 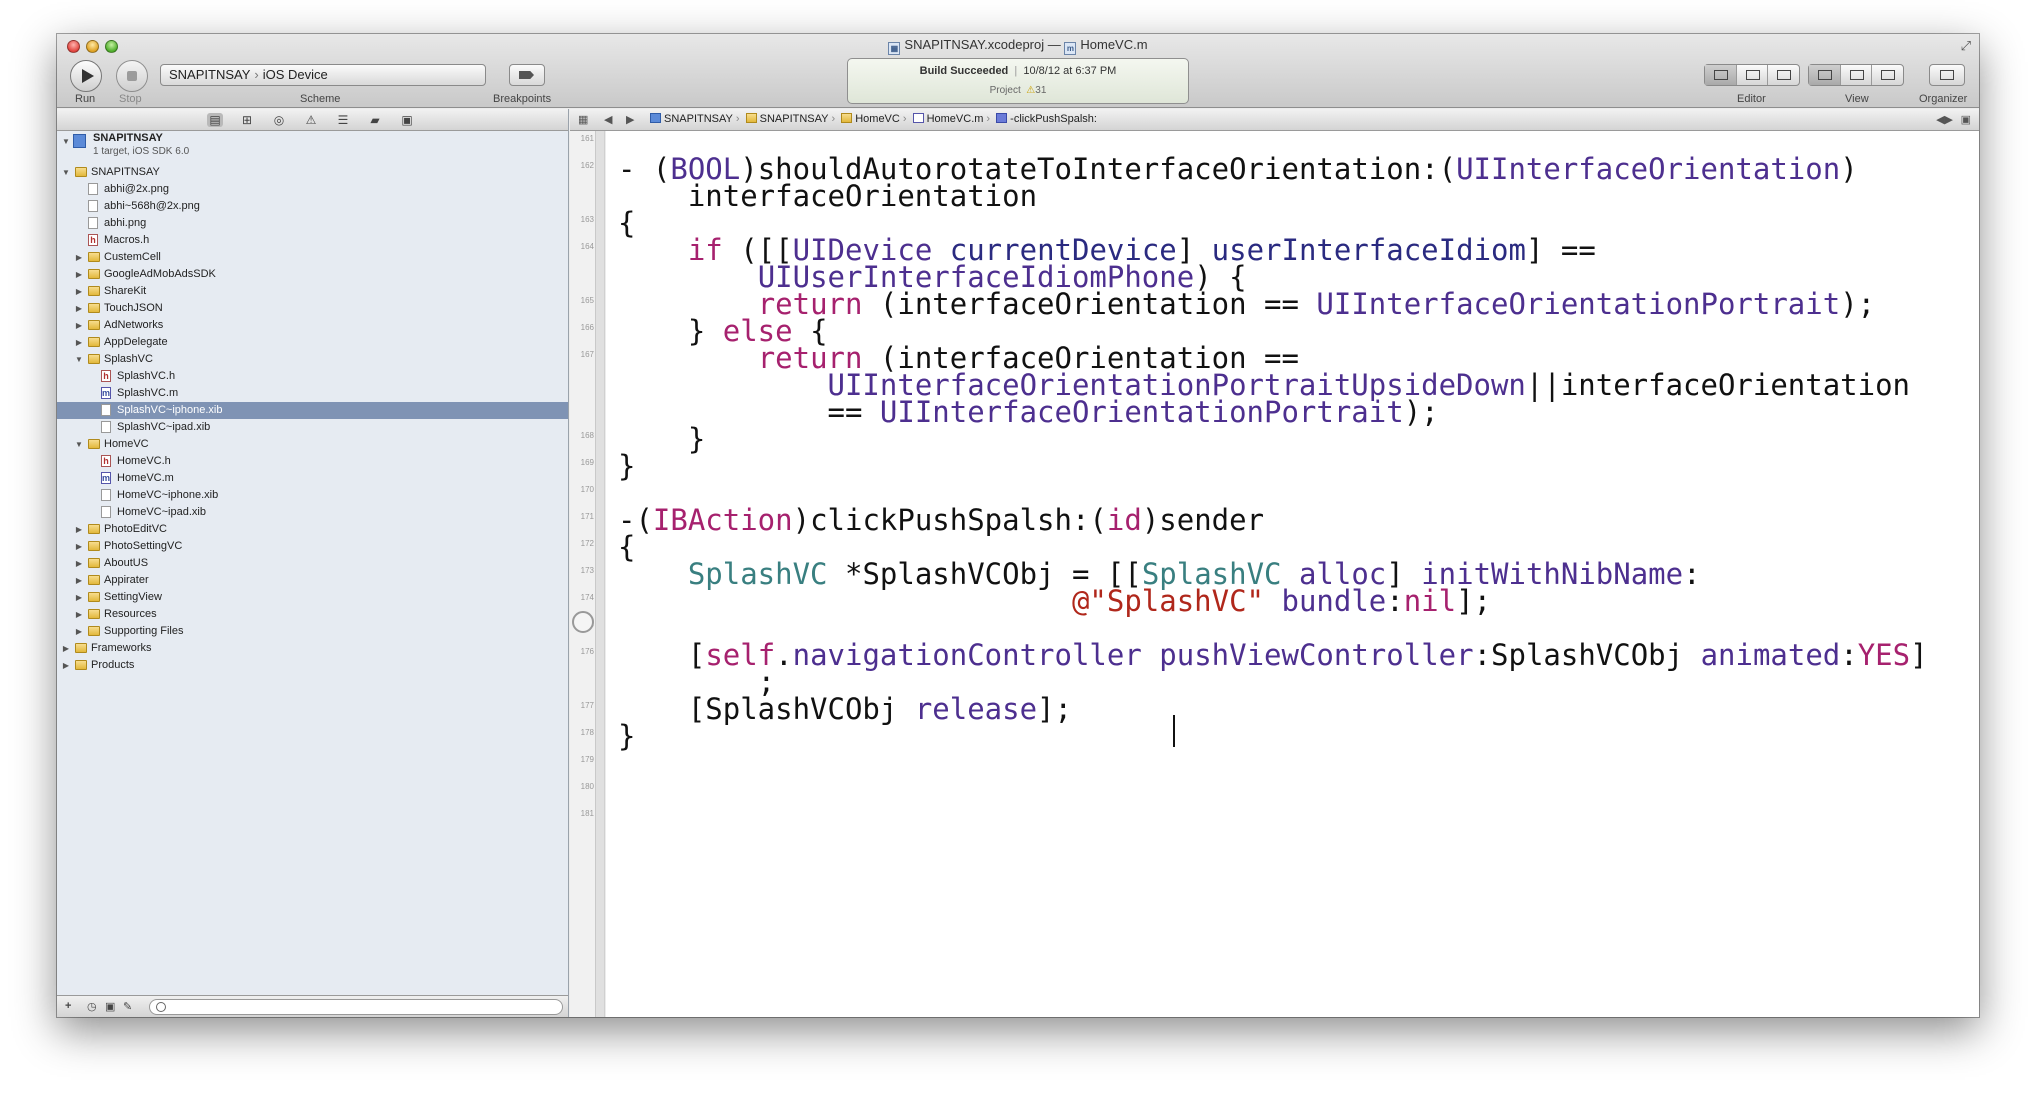 I want to click on navigator-row: HomeVC~iphone.xib, so click(x=312, y=495).